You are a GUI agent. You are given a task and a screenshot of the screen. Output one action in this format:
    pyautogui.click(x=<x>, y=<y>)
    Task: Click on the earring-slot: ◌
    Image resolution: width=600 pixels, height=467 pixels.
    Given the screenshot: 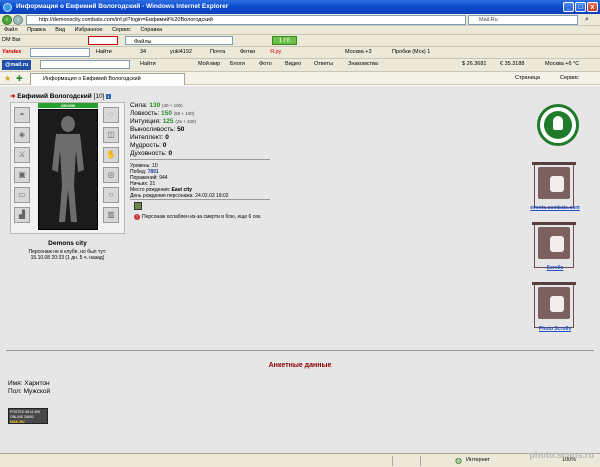 What is the action you would take?
    pyautogui.click(x=111, y=115)
    